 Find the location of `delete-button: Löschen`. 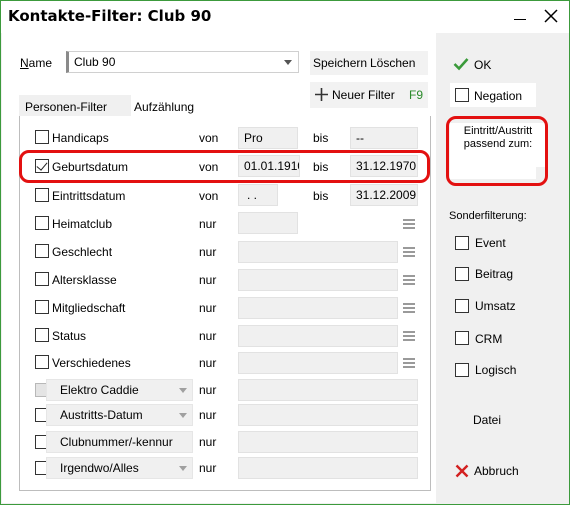

delete-button: Löschen is located at coordinates (392, 63).